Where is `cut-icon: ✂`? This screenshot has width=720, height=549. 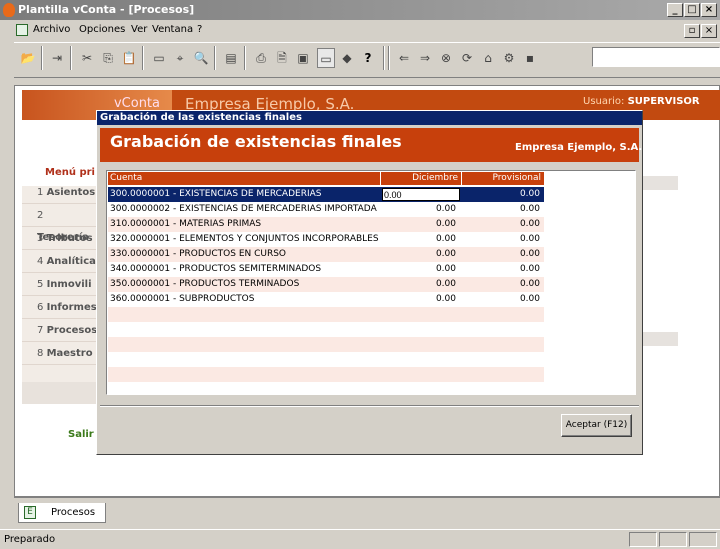
cut-icon: ✂ is located at coordinates (87, 58).